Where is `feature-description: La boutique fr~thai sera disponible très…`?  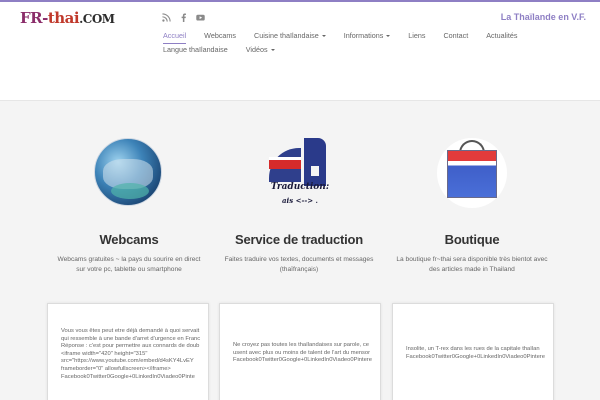
feature-description: La boutique fr~thai sera disponible très… is located at coordinates (472, 264).